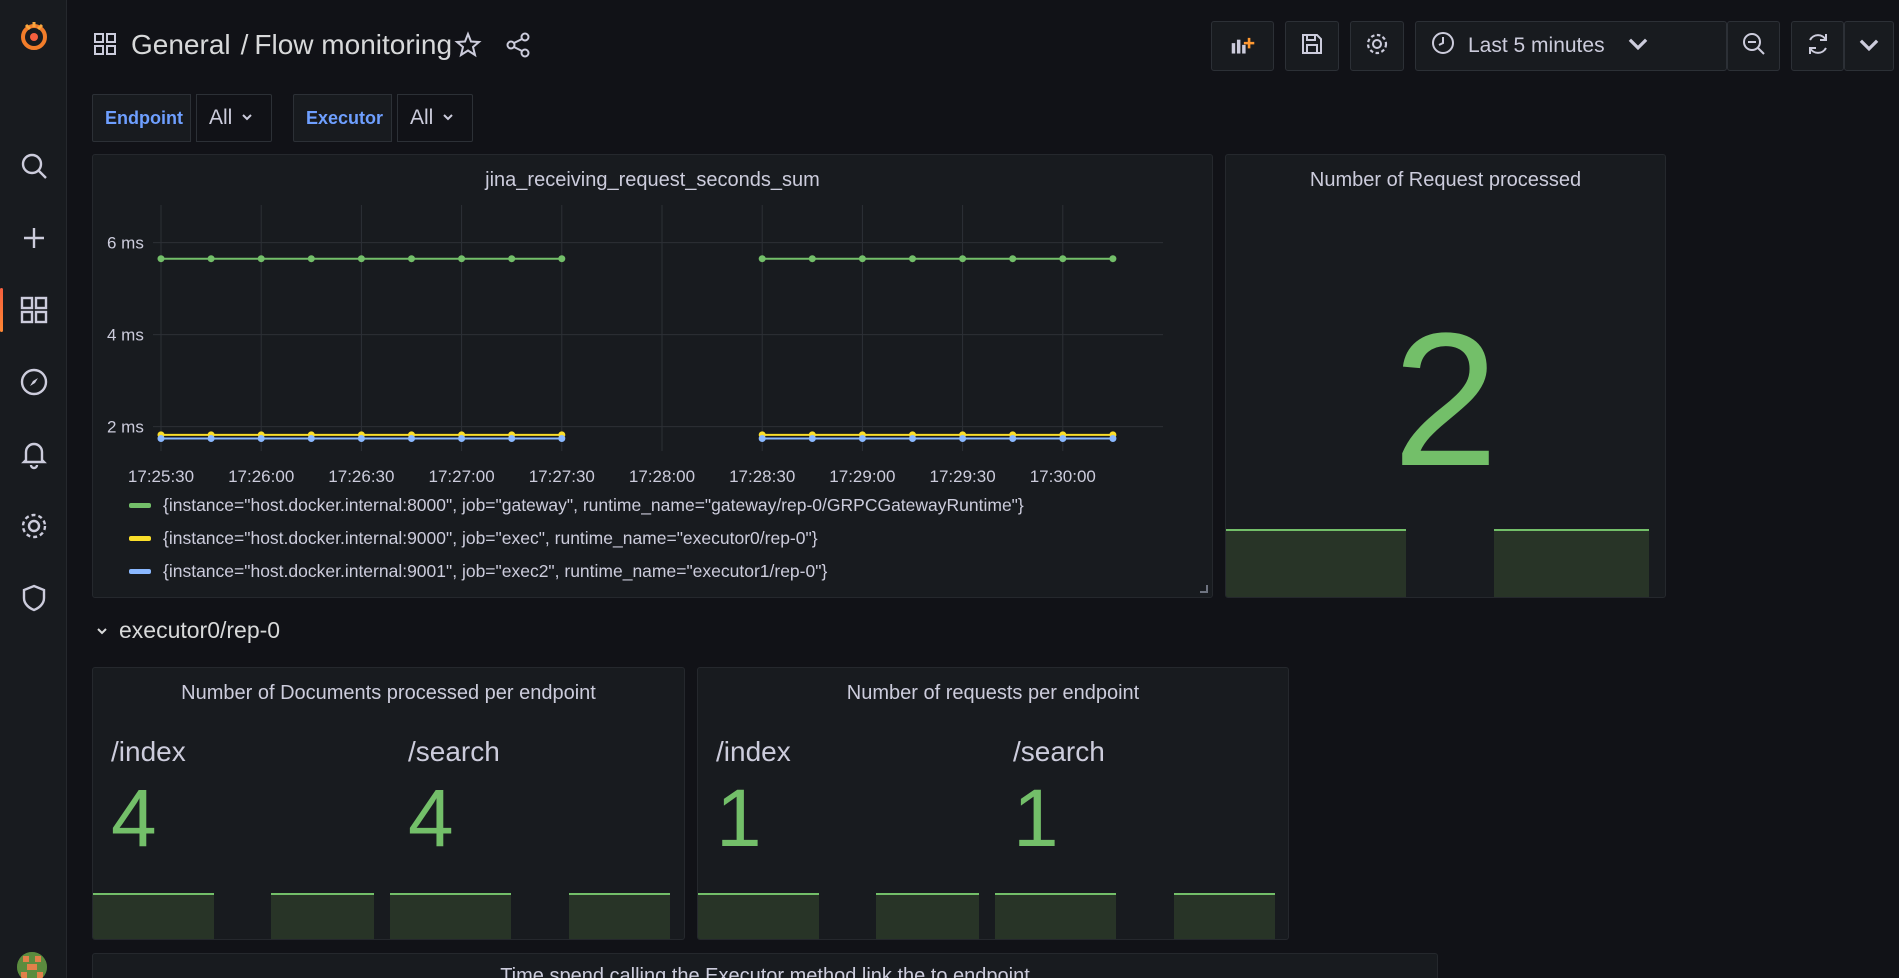 The width and height of the screenshot is (1899, 978). I want to click on variable-executor-select: All, so click(435, 118).